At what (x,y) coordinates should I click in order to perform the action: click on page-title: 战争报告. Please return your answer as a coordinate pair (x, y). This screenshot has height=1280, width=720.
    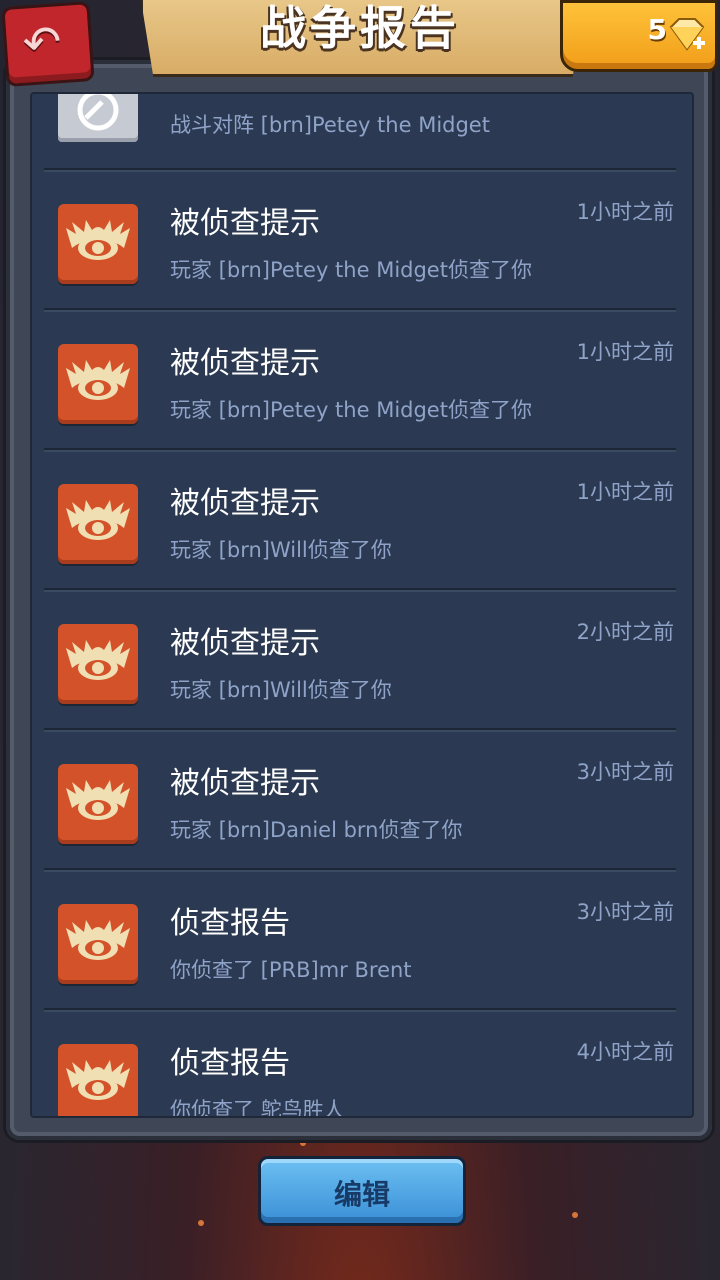
    Looking at the image, I should click on (360, 28).